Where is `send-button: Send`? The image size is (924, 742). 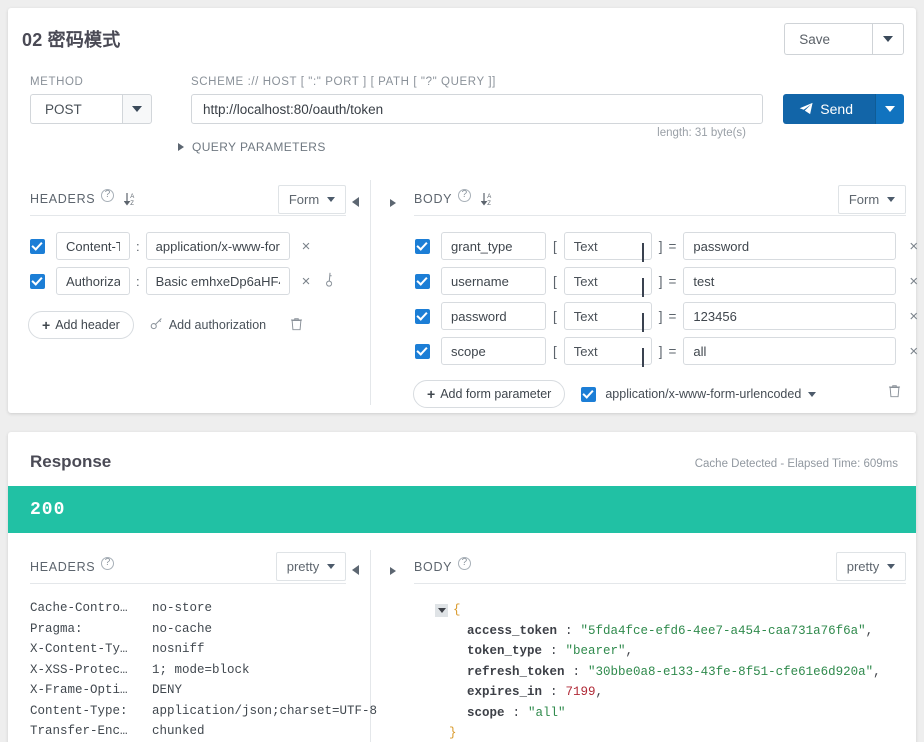 send-button: Send is located at coordinates (829, 109).